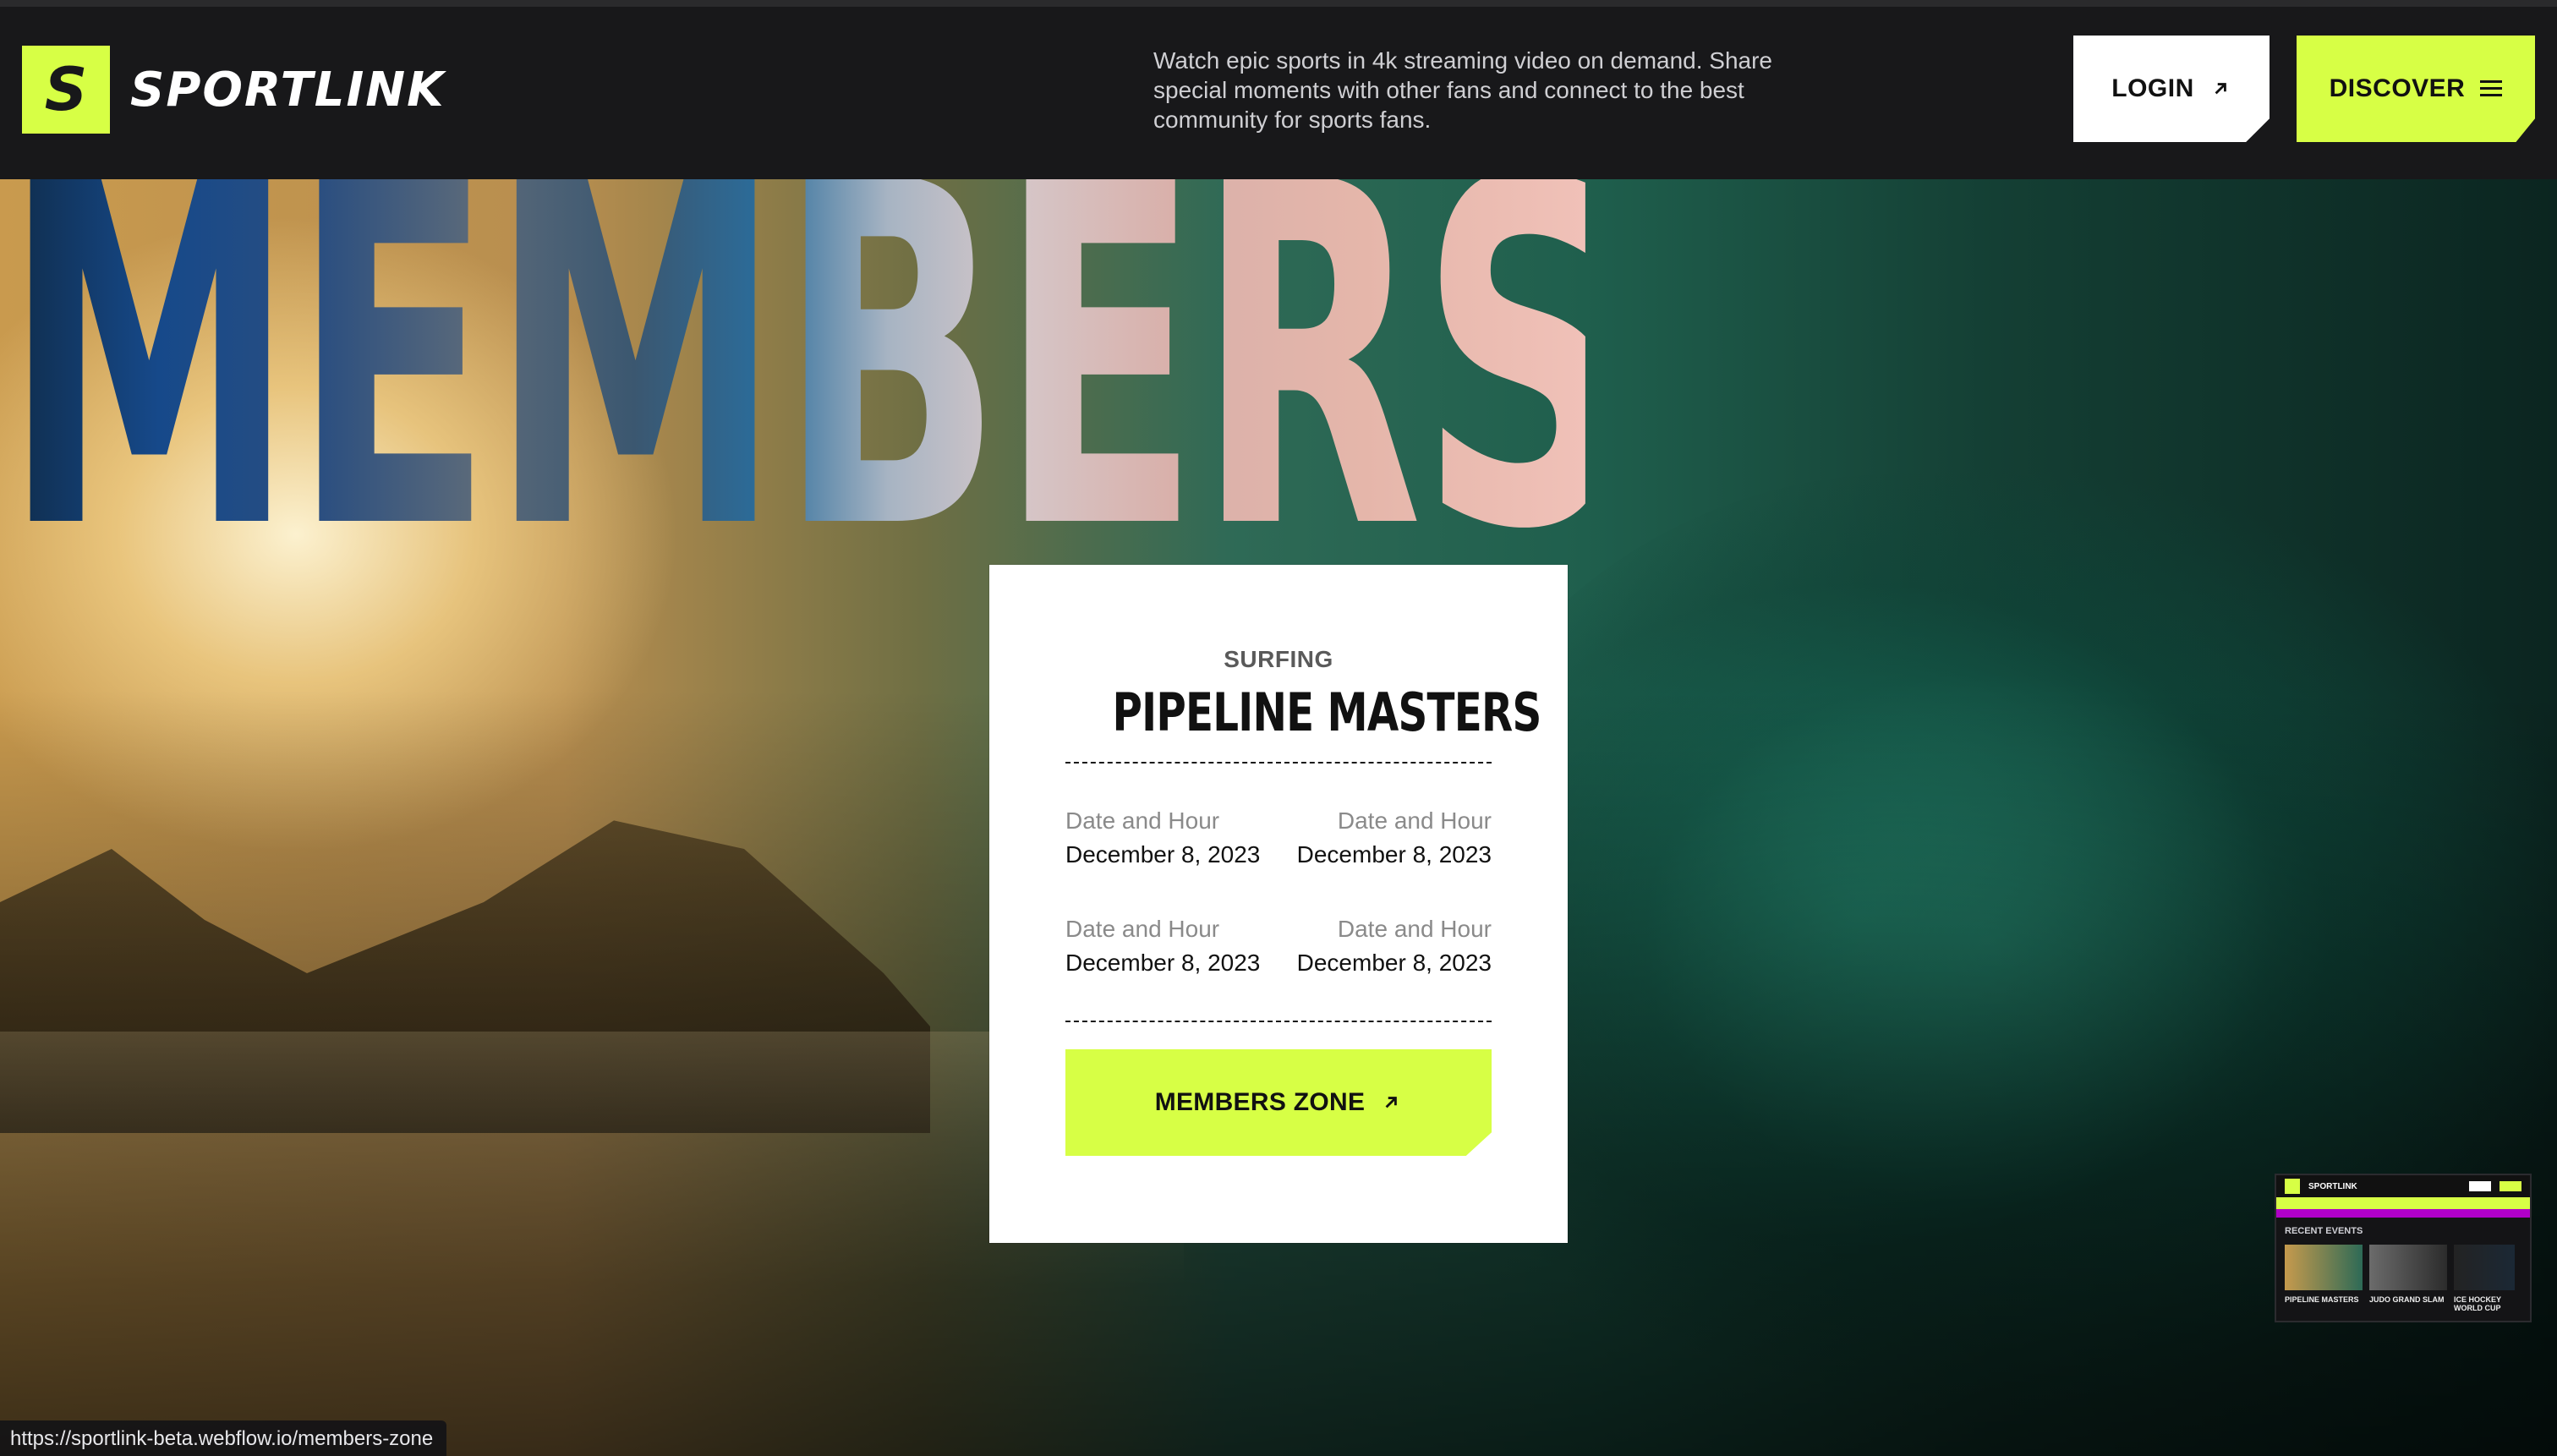  What do you see at coordinates (2324, 1267) in the screenshot?
I see `preview-thumb-surfing` at bounding box center [2324, 1267].